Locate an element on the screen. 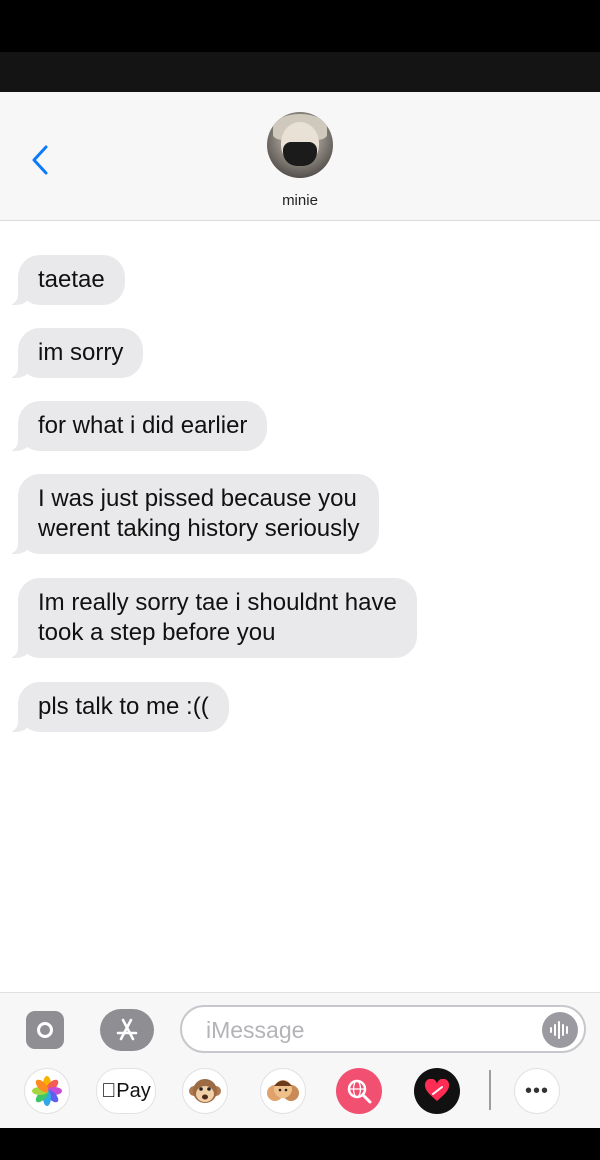 This screenshot has height=1160, width=600. apple-pay-label: Pay is located at coordinates (129, 1090).